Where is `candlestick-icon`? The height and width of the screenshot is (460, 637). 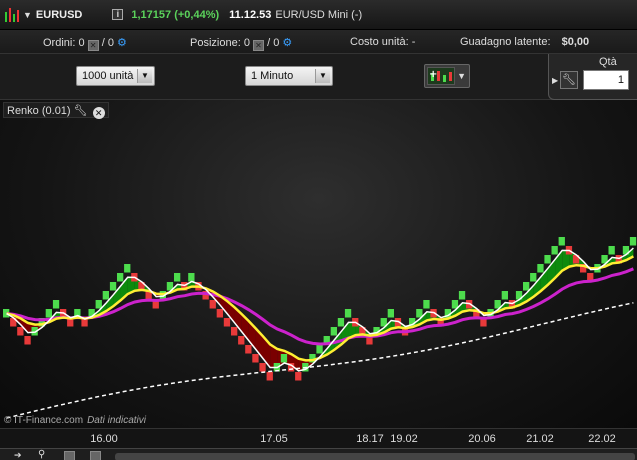 candlestick-icon is located at coordinates (12, 15).